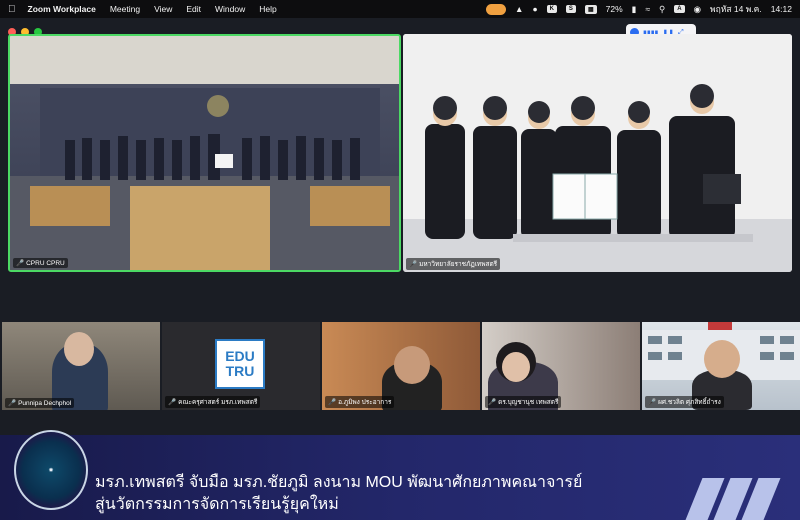 The image size is (800, 520). I want to click on participant-name-label: 🎤 CPRU CPRU, so click(40, 263).